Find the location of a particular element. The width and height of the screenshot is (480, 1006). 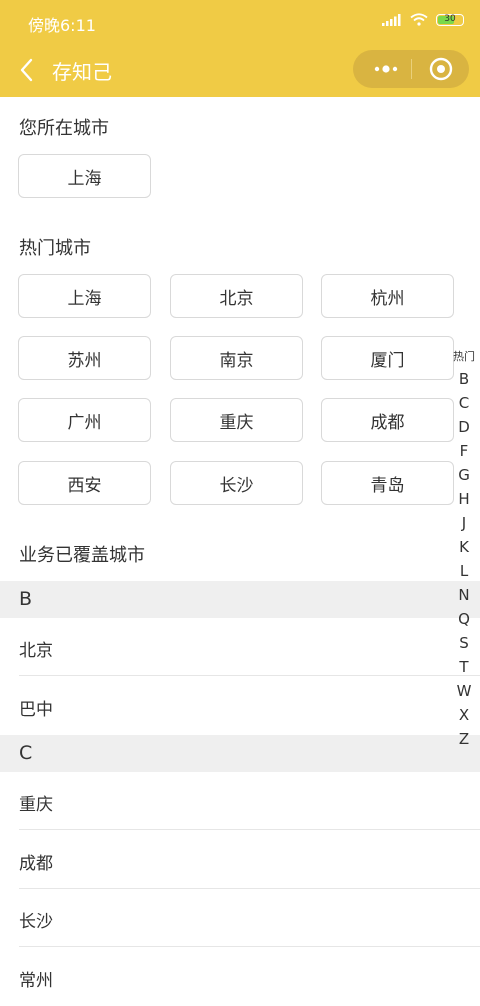

index-hot: 热门 is located at coordinates (464, 357).